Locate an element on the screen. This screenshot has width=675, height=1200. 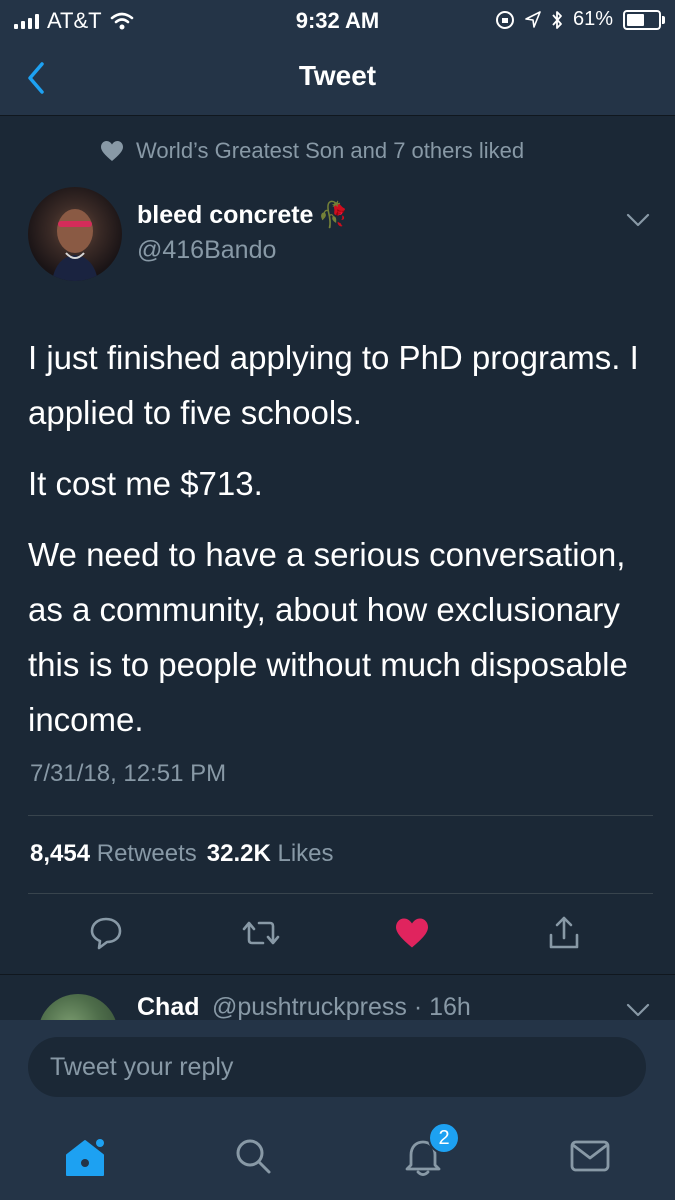
notification-badge: 2 is located at coordinates (444, 1138).